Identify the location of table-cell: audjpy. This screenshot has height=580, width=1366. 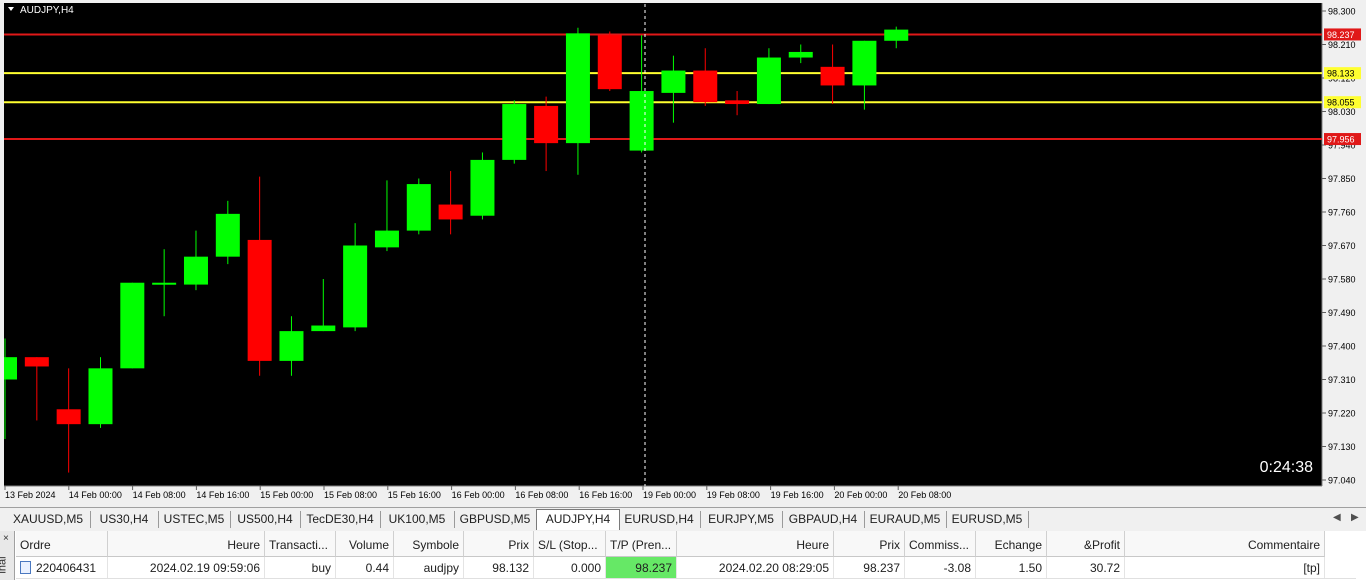
(429, 568).